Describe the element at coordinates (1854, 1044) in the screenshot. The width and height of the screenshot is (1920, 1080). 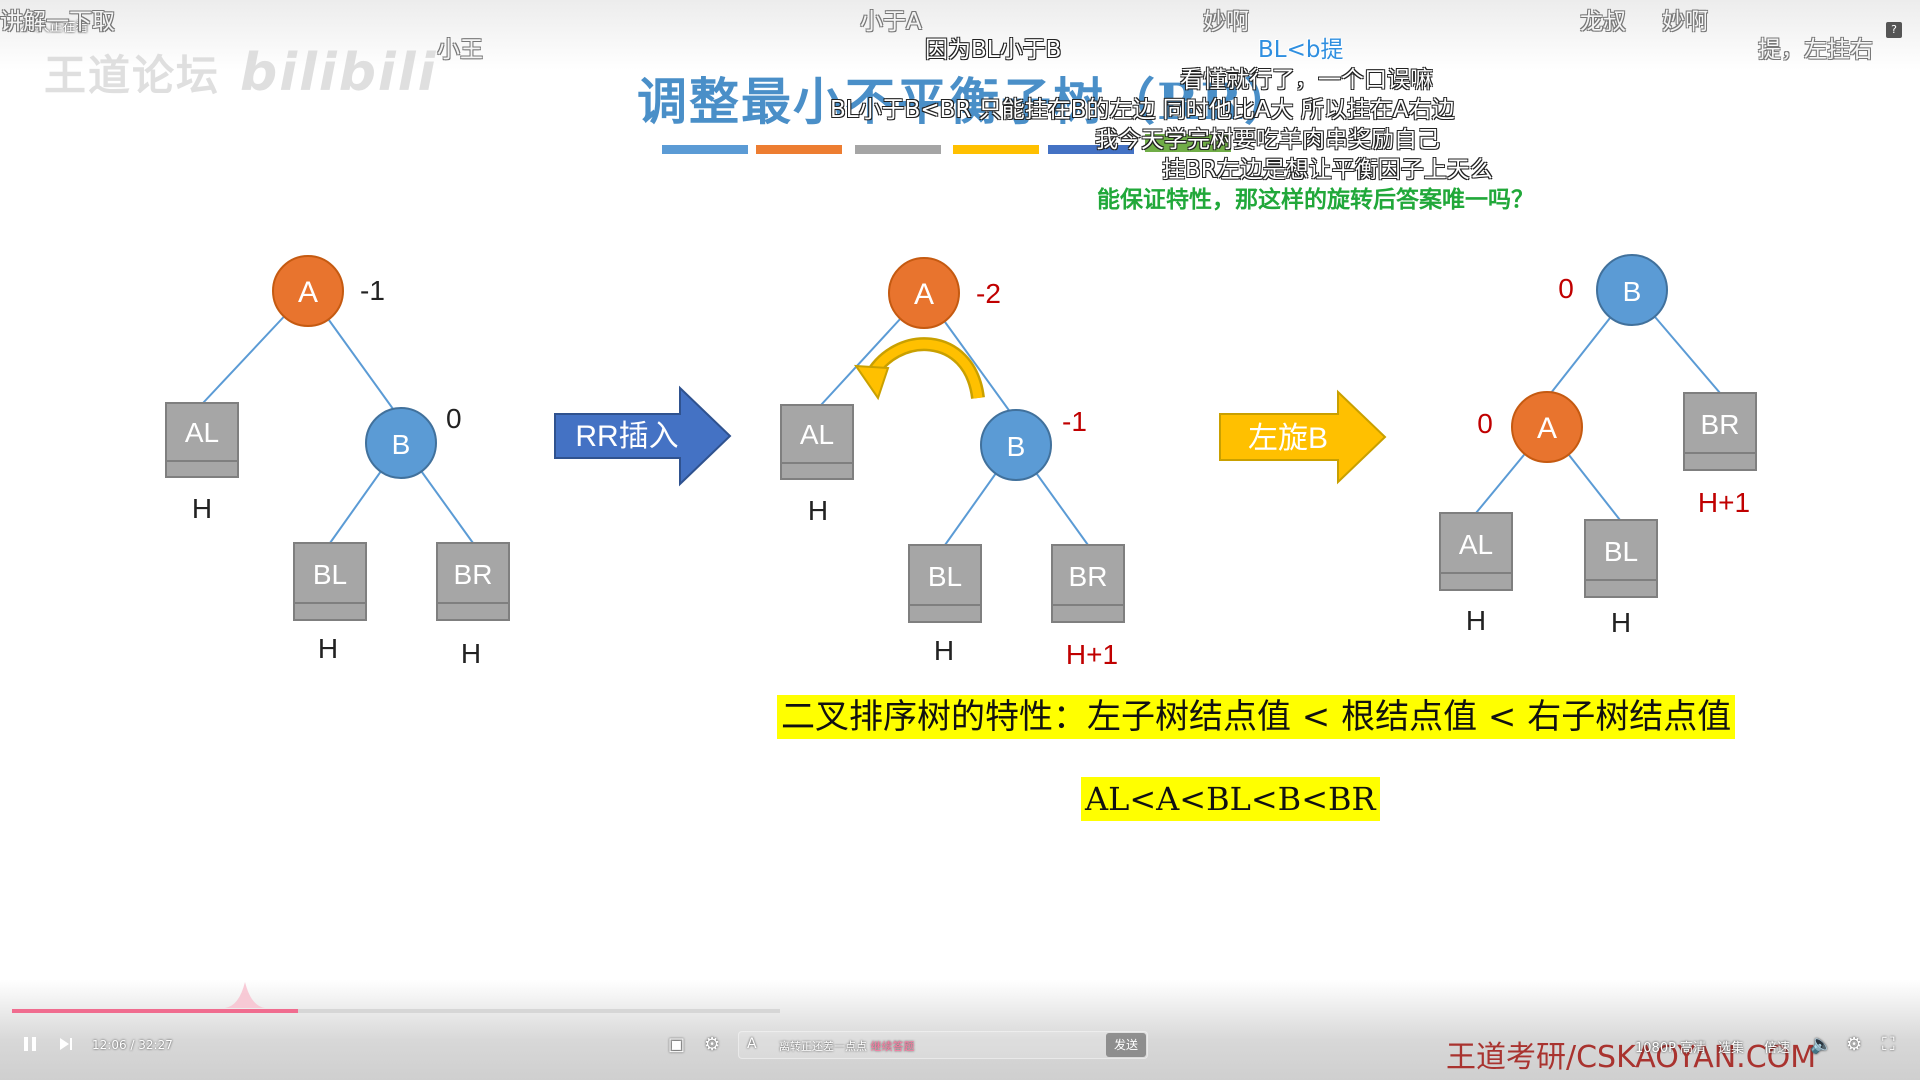
I see `settings-icon: ⚙` at that location.